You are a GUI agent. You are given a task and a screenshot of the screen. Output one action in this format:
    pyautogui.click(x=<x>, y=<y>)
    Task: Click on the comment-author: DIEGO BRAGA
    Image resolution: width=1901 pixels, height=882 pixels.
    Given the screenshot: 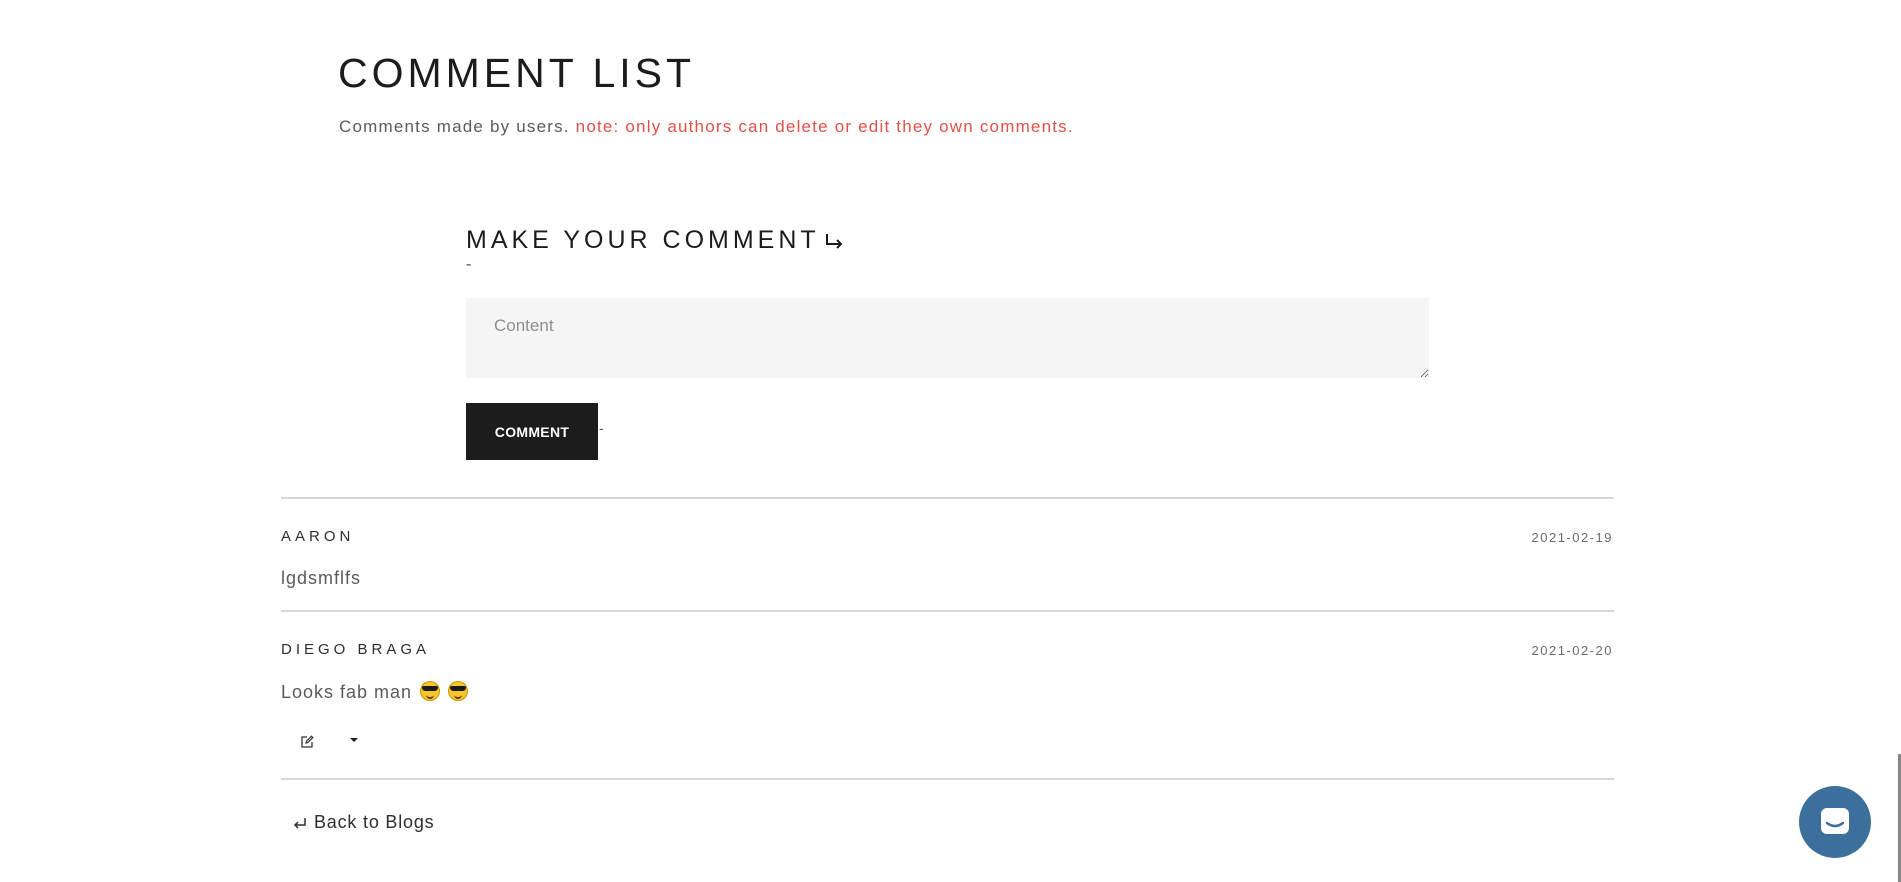 What is the action you would take?
    pyautogui.click(x=356, y=649)
    